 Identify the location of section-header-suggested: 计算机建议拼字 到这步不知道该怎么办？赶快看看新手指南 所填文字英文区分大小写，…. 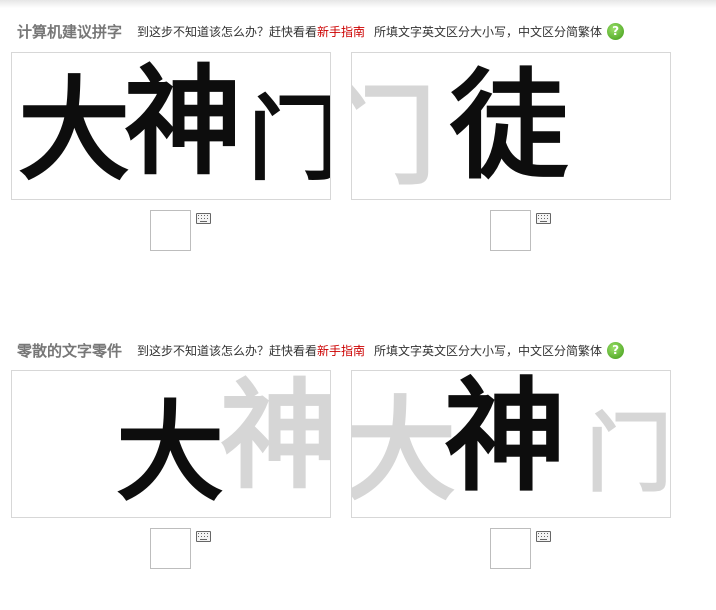
(321, 31).